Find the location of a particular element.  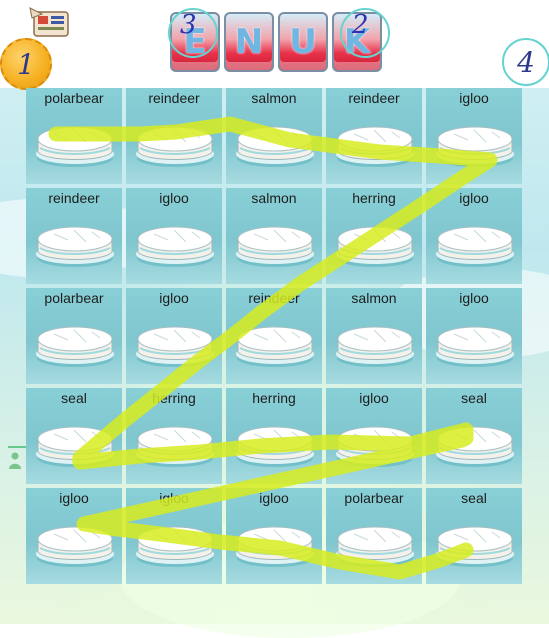

title-annotation-right: 2 is located at coordinates (360, 25).